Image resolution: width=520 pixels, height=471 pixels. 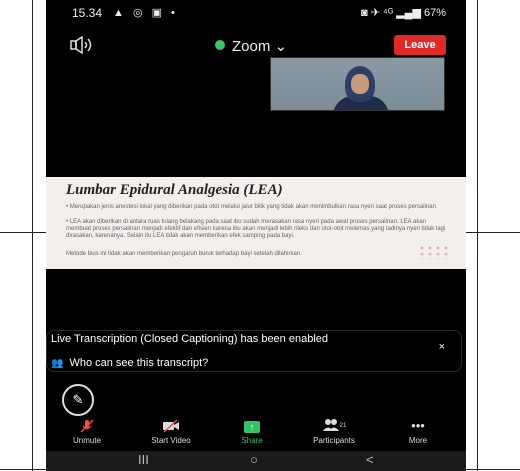 I want to click on frame-line-right, so click(x=493, y=232).